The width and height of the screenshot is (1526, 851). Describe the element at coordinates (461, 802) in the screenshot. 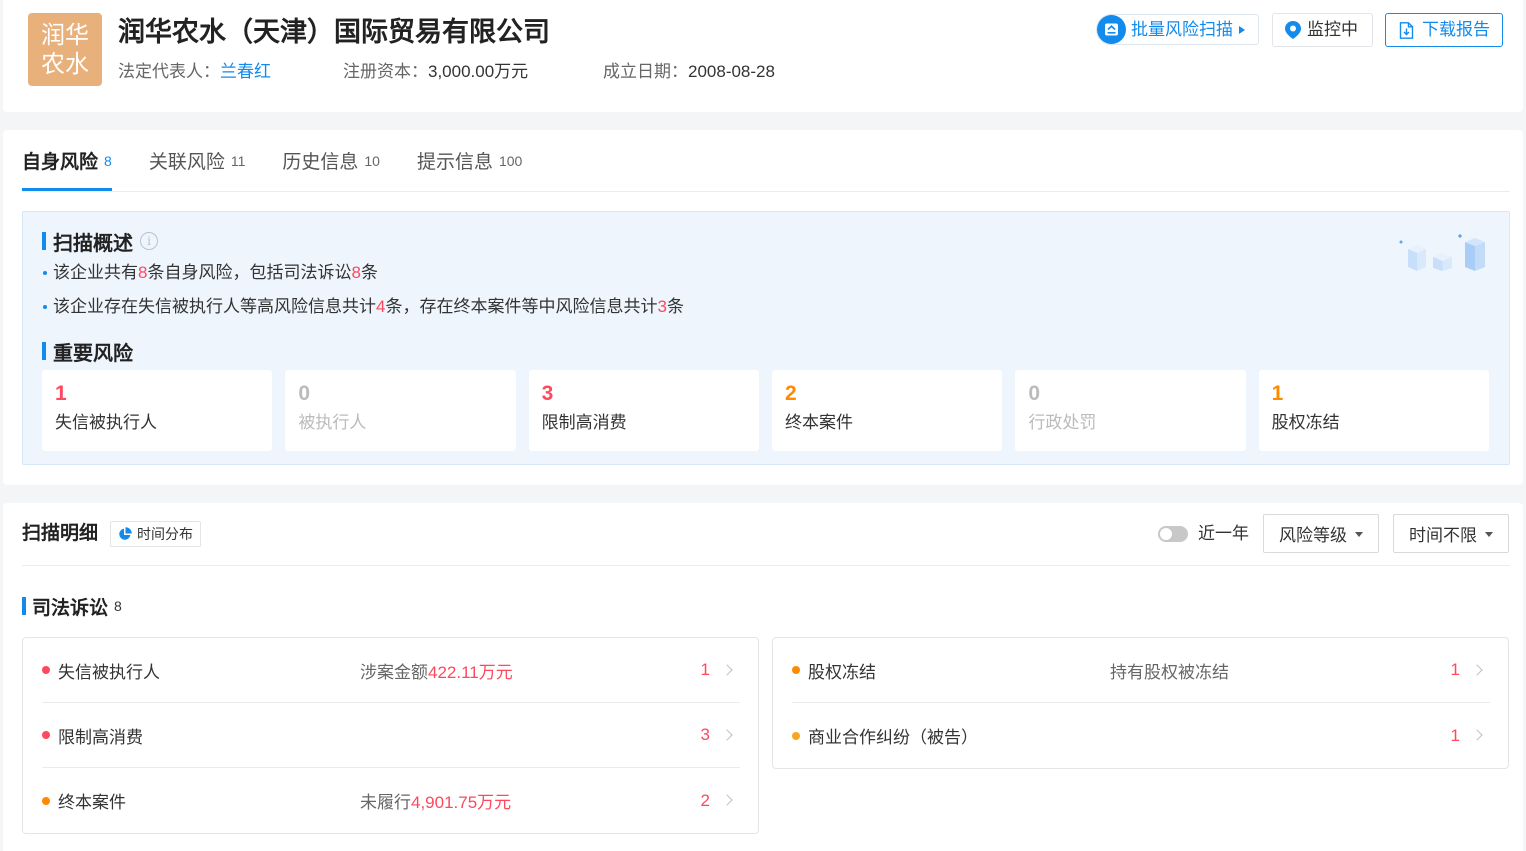

I see `desc-amount: 4,901.75万元` at that location.